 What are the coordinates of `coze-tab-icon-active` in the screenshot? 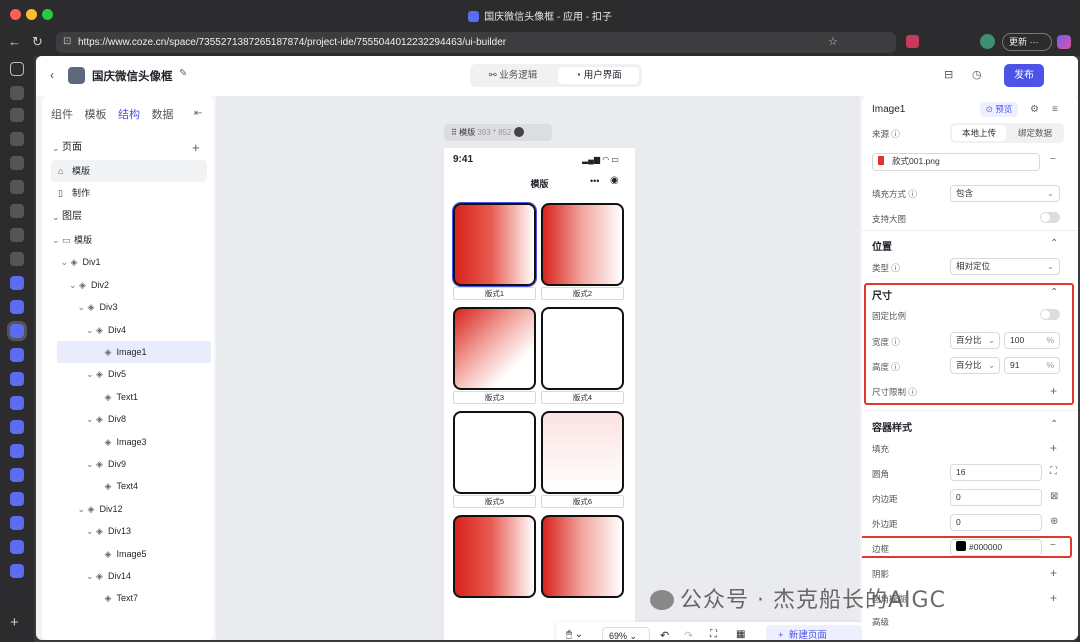 It's located at (17, 331).